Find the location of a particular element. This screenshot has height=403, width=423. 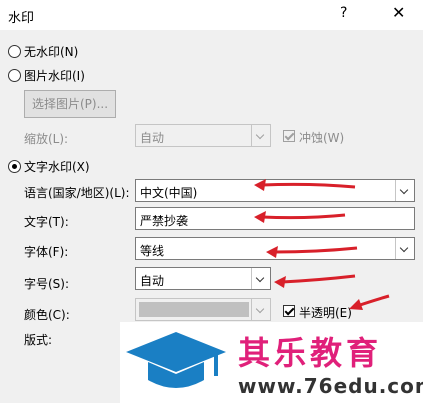

text-watermark-label: 文字水印(X) is located at coordinates (57, 166).